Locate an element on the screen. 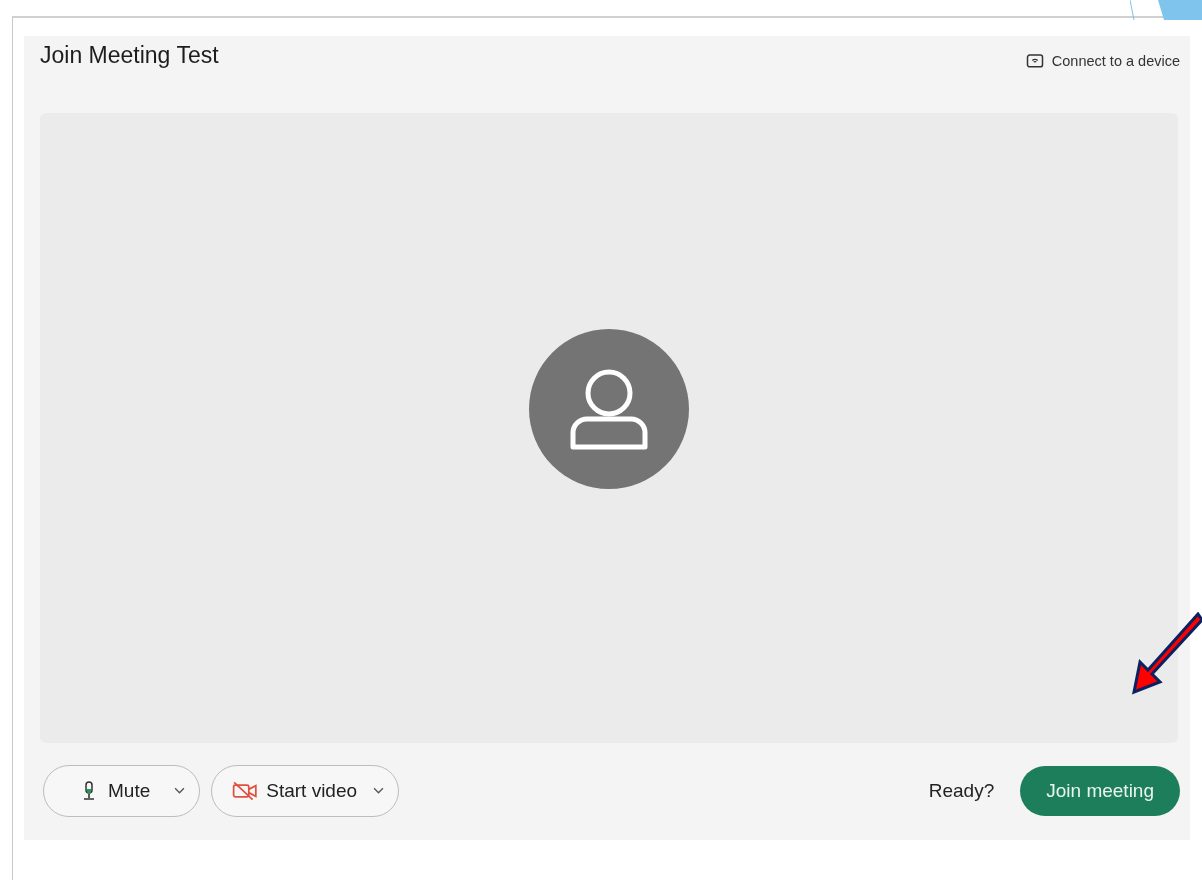 This screenshot has width=1202, height=880. start-video-button: Start video is located at coordinates (305, 790).